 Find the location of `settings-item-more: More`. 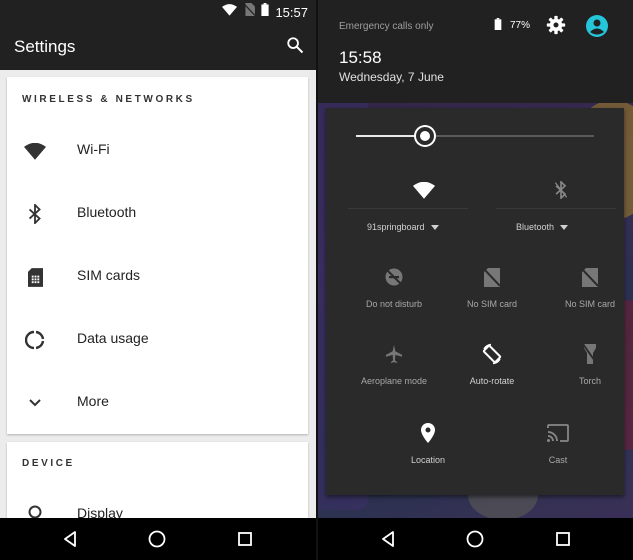

settings-item-more: More is located at coordinates (157, 402).